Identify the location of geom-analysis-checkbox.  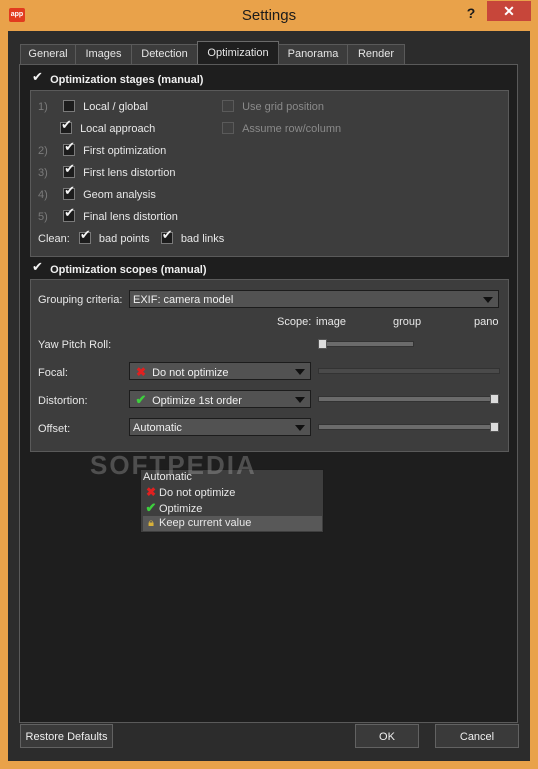
(69, 192).